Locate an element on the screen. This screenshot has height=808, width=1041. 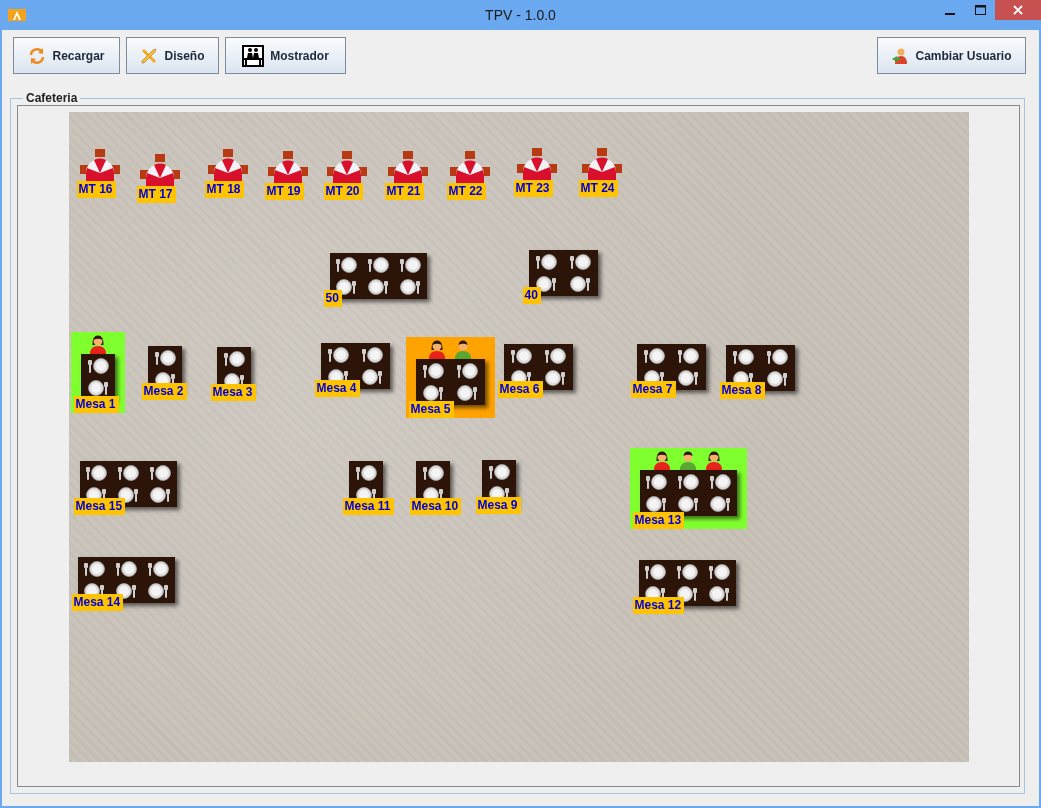
table-label: MT 23 is located at coordinates (533, 188).